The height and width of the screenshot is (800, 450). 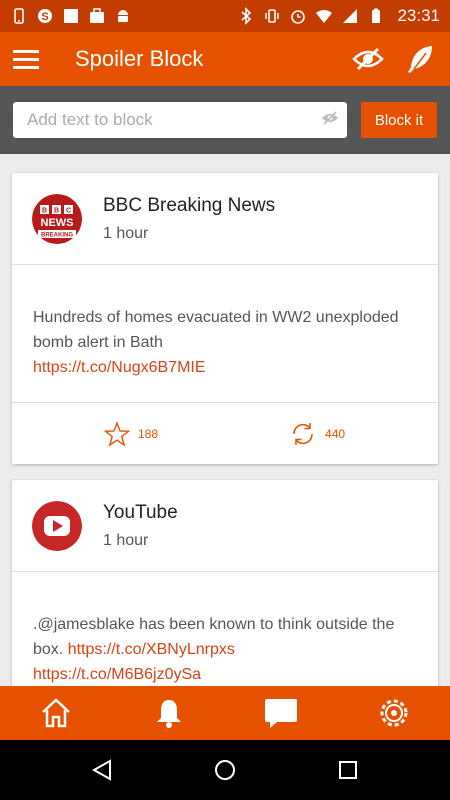 I want to click on nav-notifications, so click(x=169, y=713).